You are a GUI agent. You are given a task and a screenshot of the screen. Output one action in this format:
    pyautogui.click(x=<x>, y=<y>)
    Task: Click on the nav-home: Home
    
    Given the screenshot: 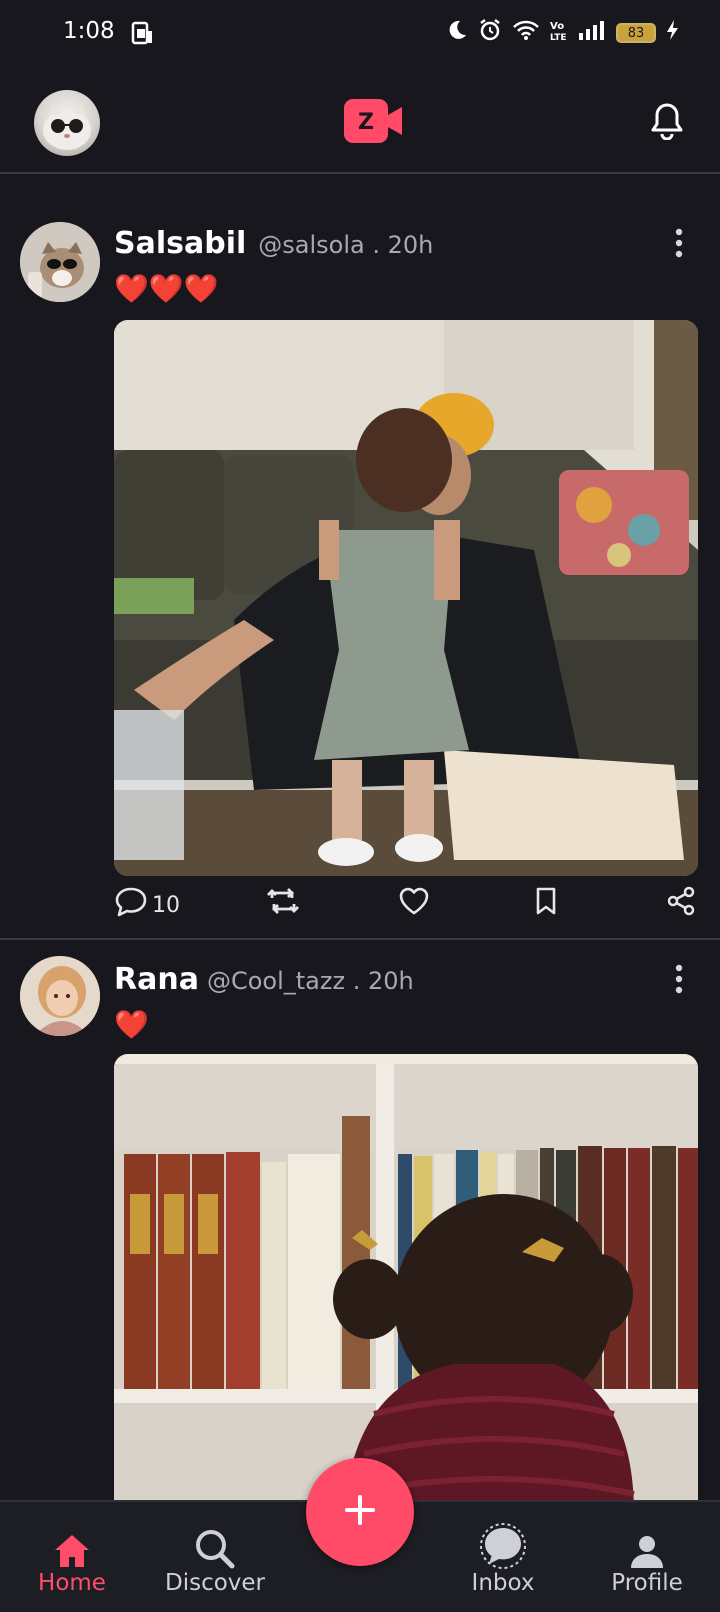 What is the action you would take?
    pyautogui.click(x=72, y=1559)
    